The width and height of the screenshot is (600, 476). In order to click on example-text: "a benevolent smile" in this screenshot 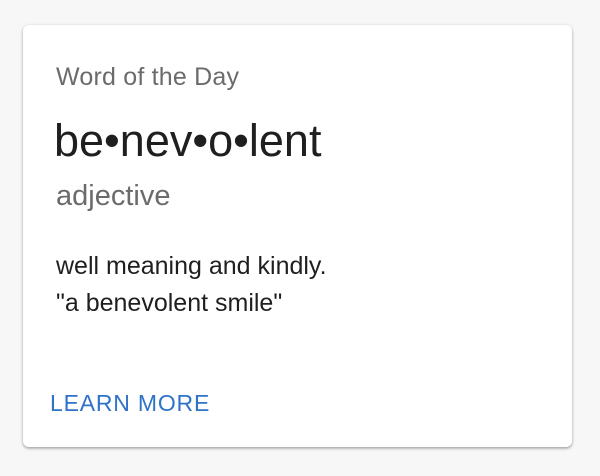, I will do `click(169, 303)`.